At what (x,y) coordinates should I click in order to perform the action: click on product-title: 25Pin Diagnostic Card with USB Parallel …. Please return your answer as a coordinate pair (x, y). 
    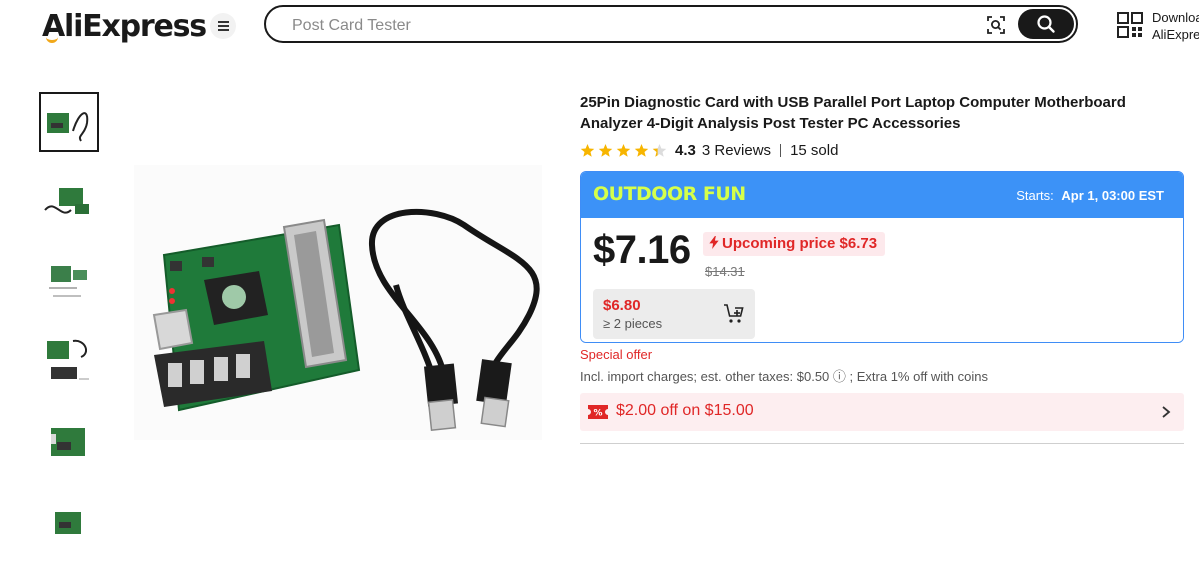
    Looking at the image, I should click on (853, 113).